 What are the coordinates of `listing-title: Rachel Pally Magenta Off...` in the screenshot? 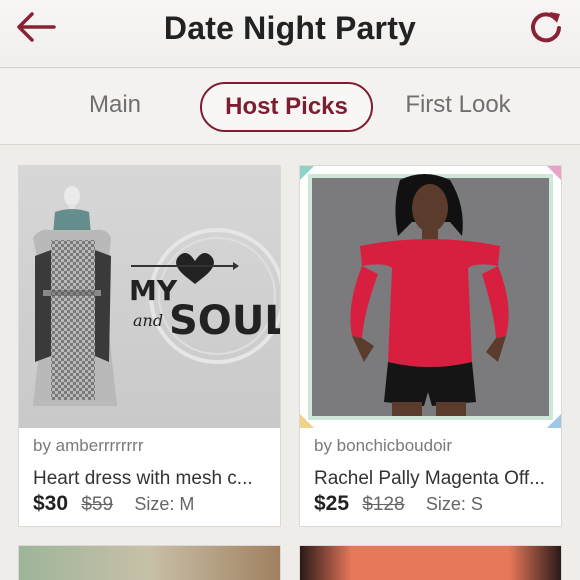 It's located at (433, 479).